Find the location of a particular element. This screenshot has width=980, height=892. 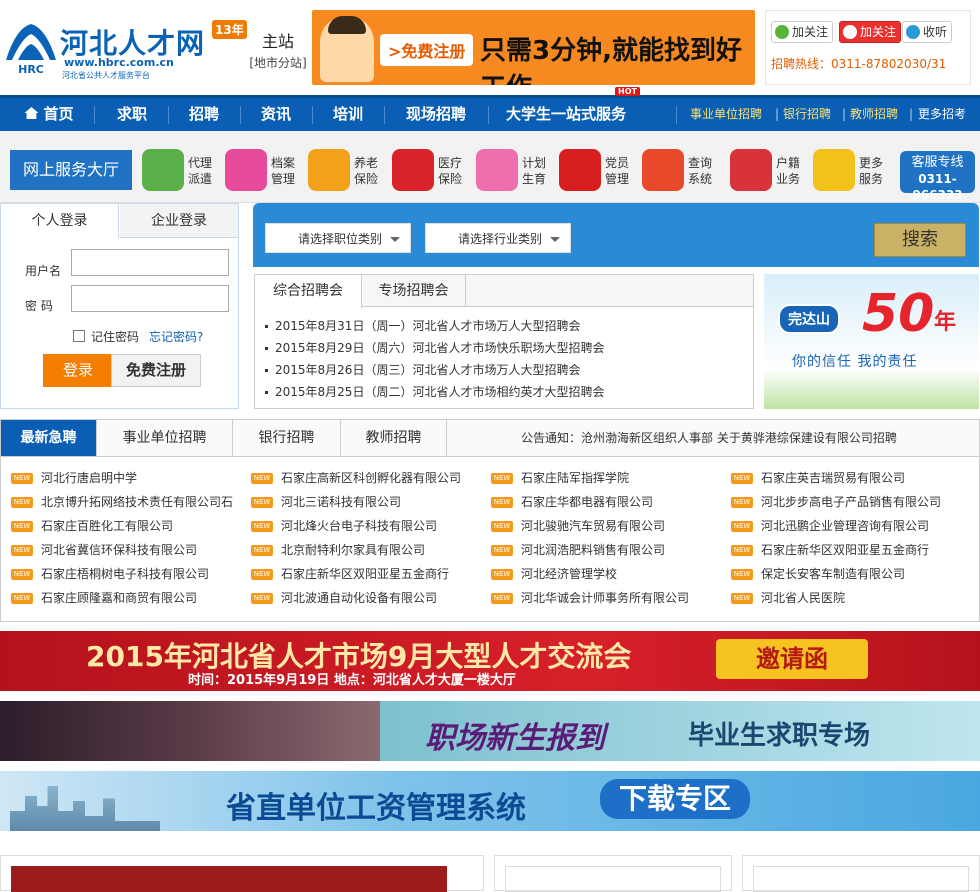

service-more: 更多 服务 is located at coordinates (854, 171).